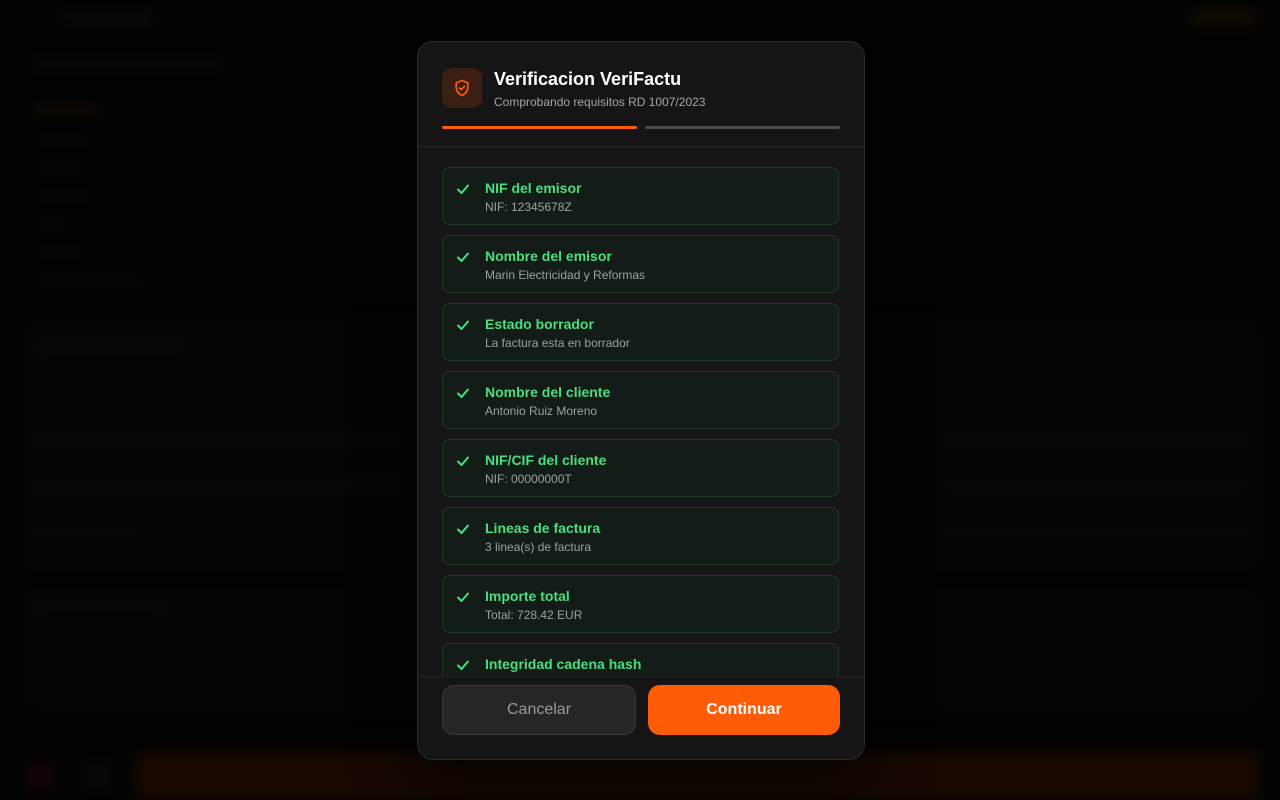  I want to click on check-label: Importe total, so click(527, 596).